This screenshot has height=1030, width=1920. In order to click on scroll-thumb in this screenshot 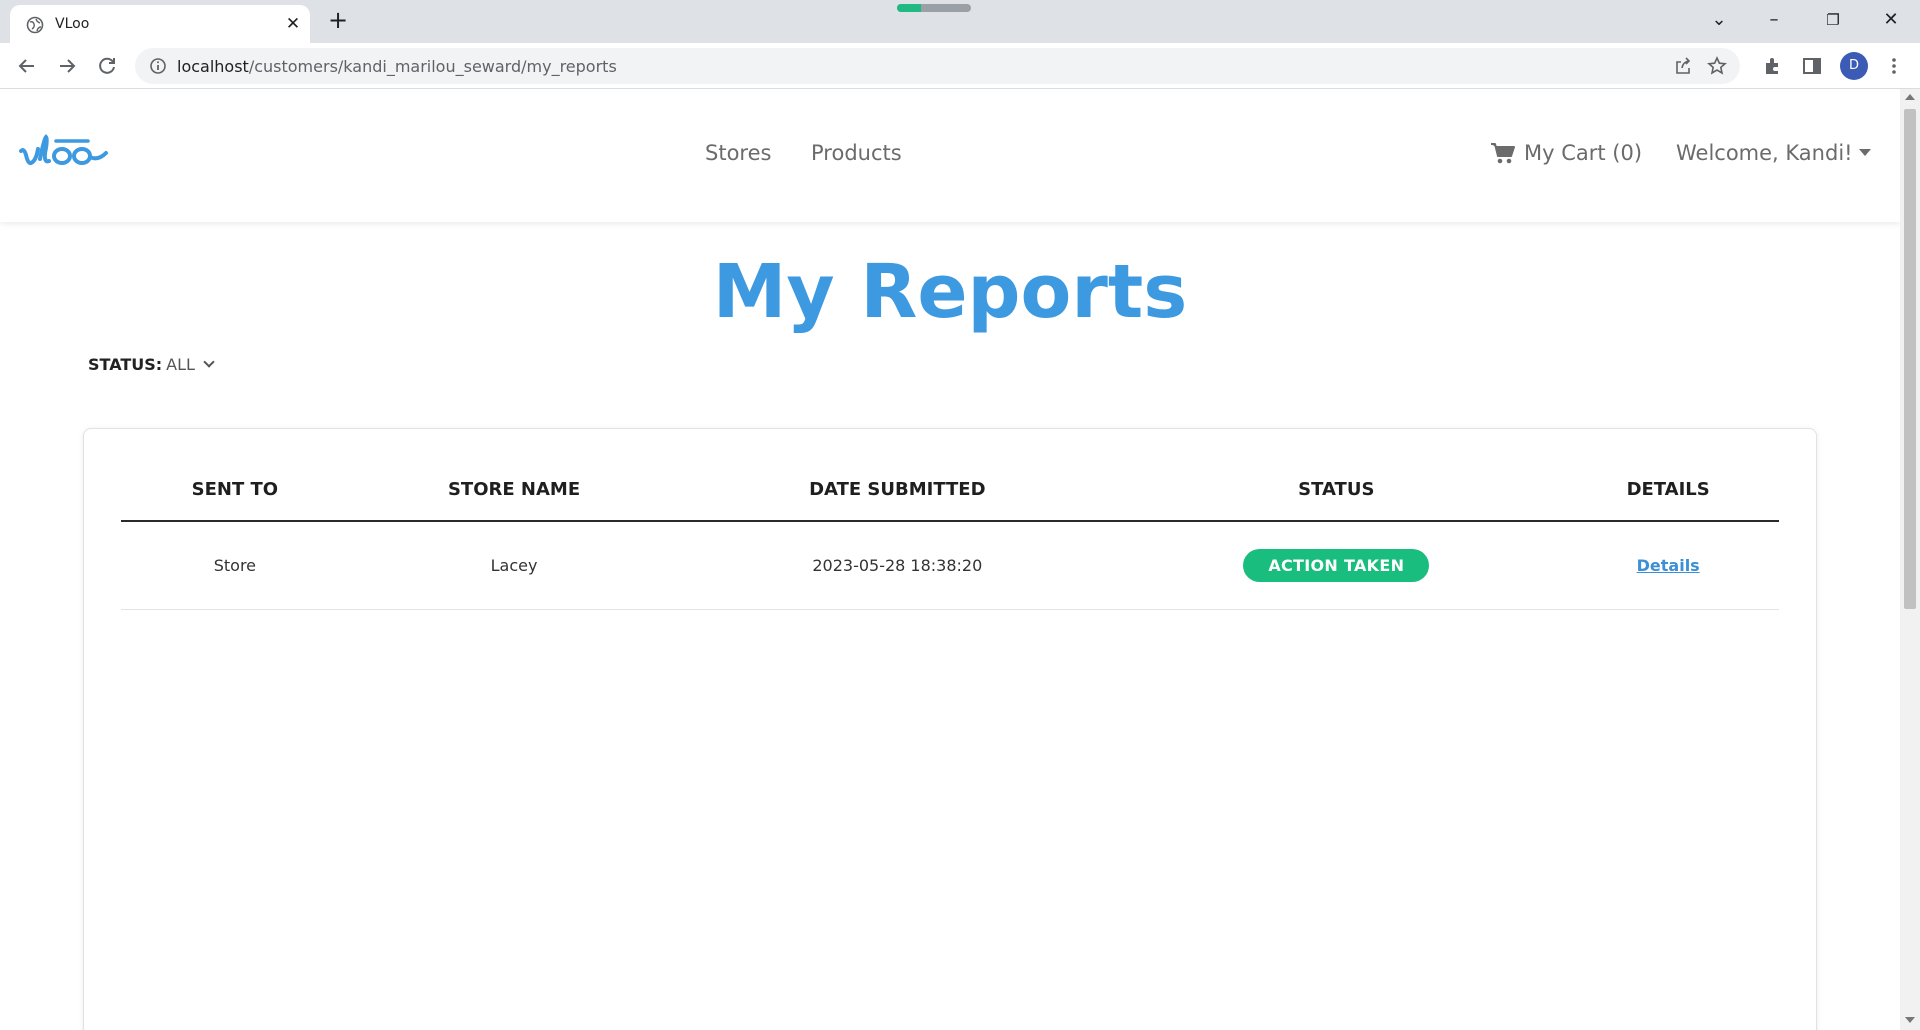, I will do `click(1910, 359)`.